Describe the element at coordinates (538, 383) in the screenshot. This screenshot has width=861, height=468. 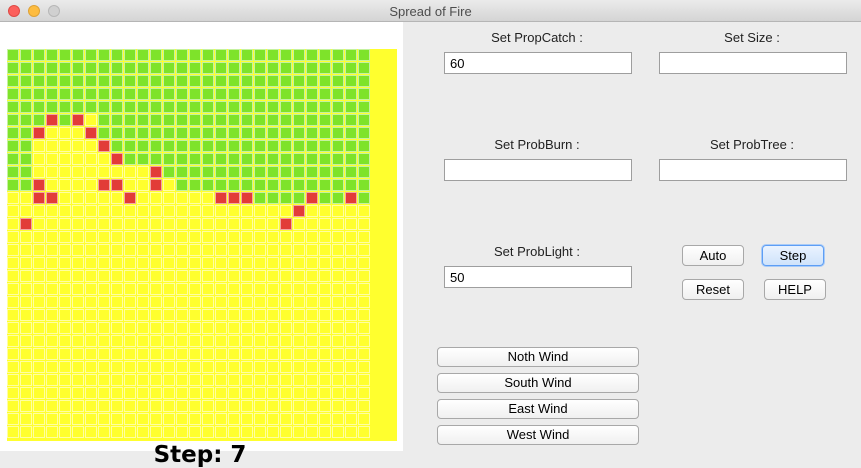
I see `south-wind-button: South Wind` at that location.